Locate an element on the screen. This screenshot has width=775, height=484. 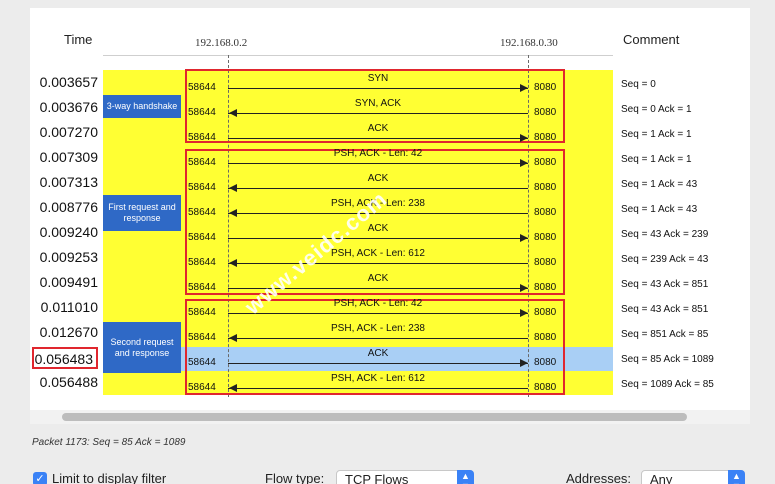
row-comment: Seq = 851 Ack = 85 is located at coordinates (665, 334).